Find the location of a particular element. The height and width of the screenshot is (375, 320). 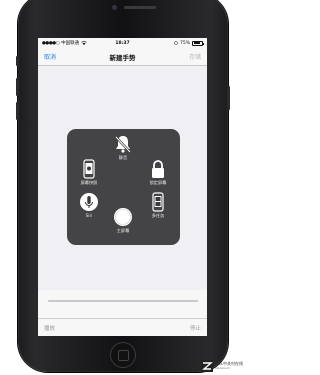

at-item-lock-screen: 锁定屏幕 is located at coordinates (158, 172).